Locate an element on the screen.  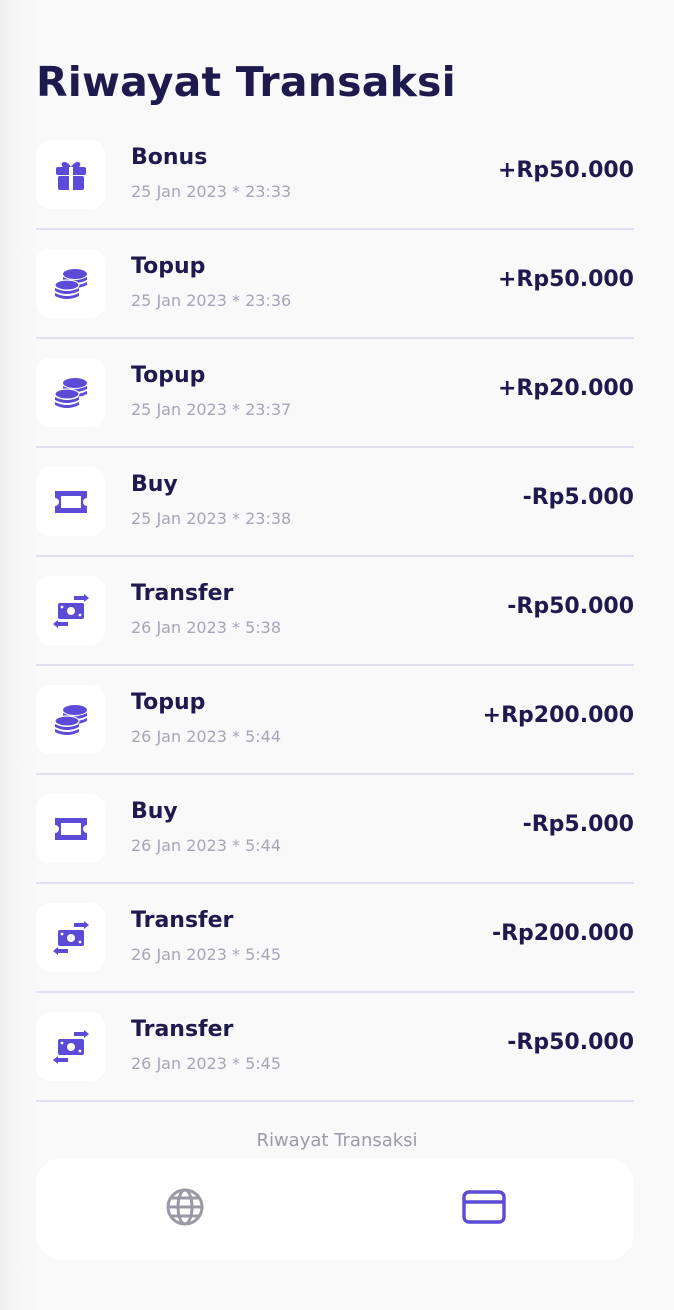
transaction-row: Buy 26 Jan 2023 * 5:44 -Rp5.000 is located at coordinates (335, 829).